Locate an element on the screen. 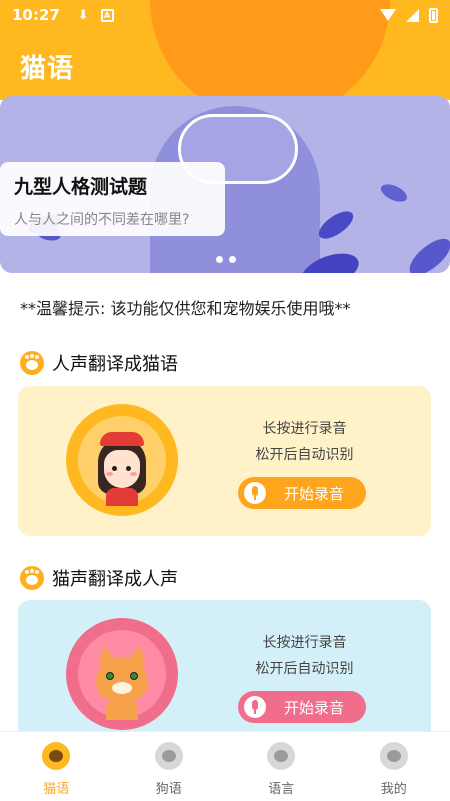  section-cat-to-human-header: 猫声翻译成人声 is located at coordinates (99, 578).